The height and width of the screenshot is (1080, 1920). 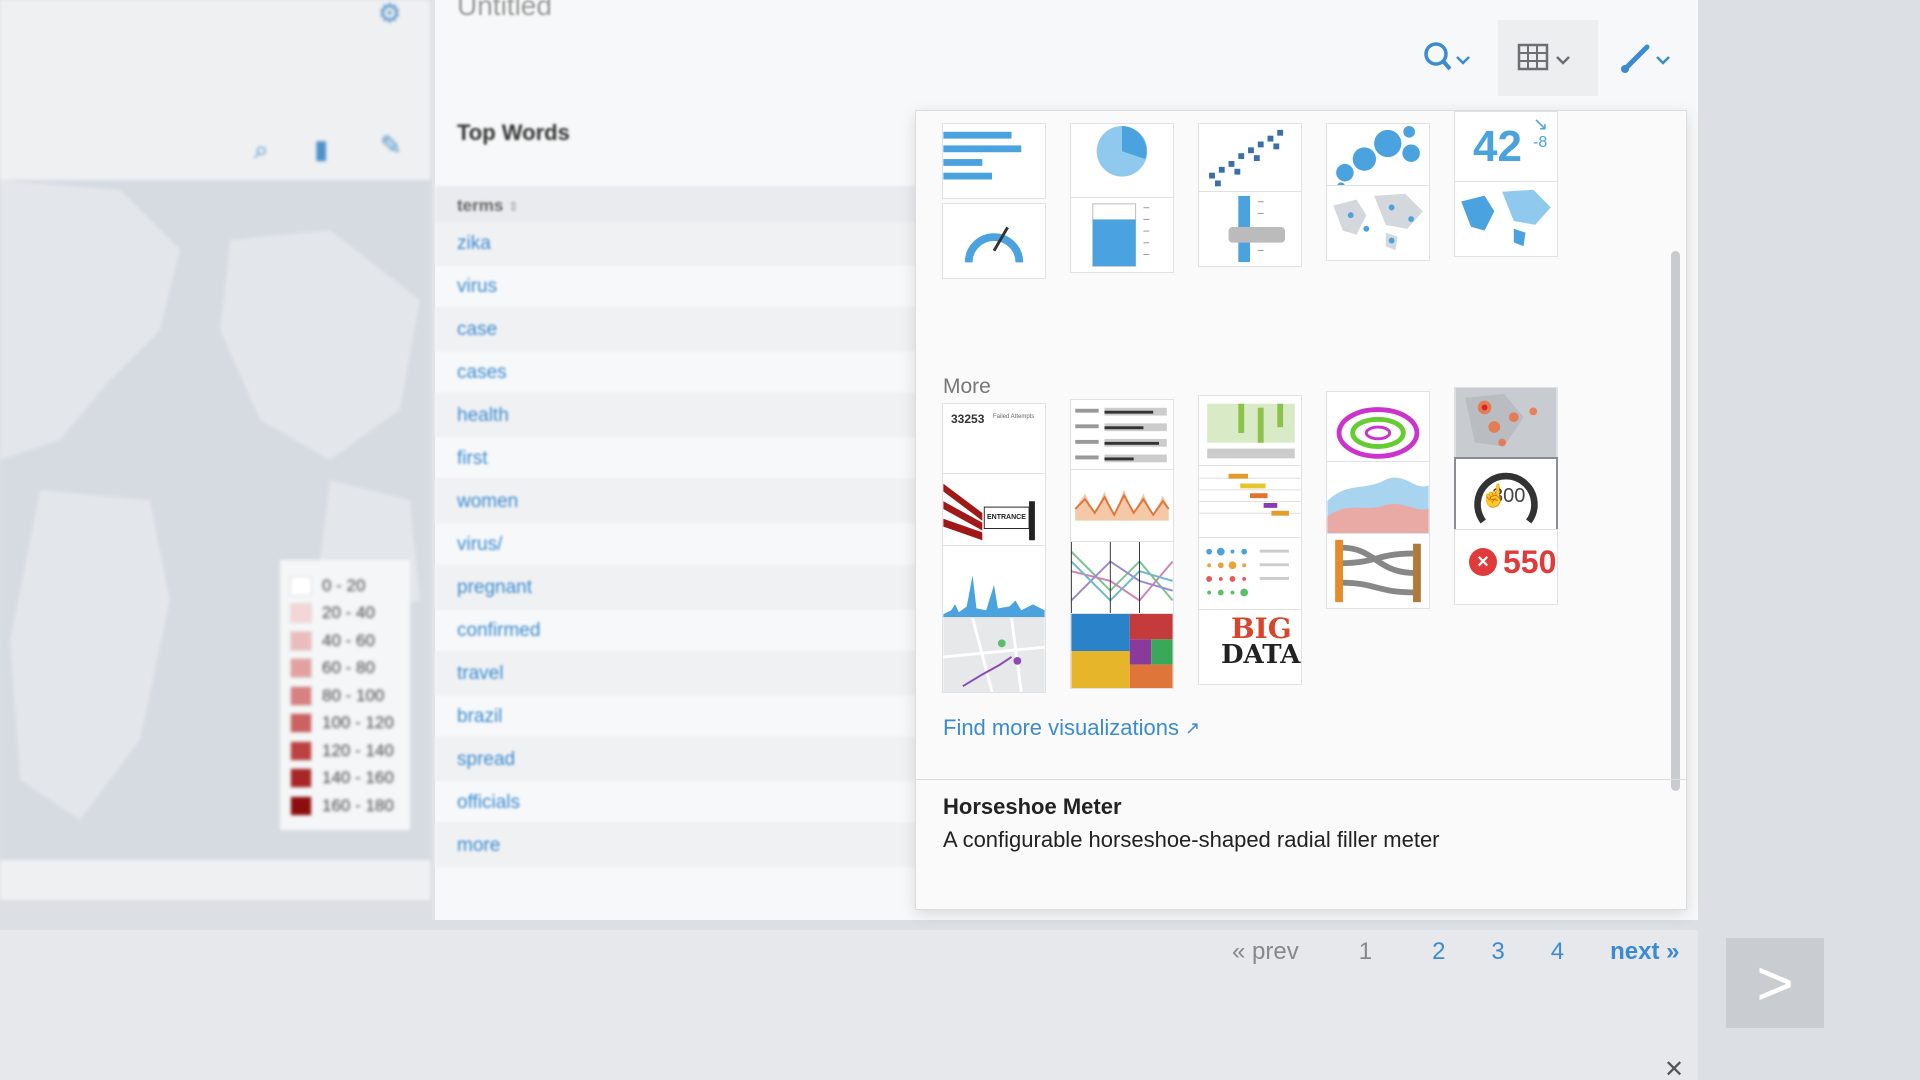 What do you see at coordinates (685, 673) in the screenshot?
I see `table-row: travel` at bounding box center [685, 673].